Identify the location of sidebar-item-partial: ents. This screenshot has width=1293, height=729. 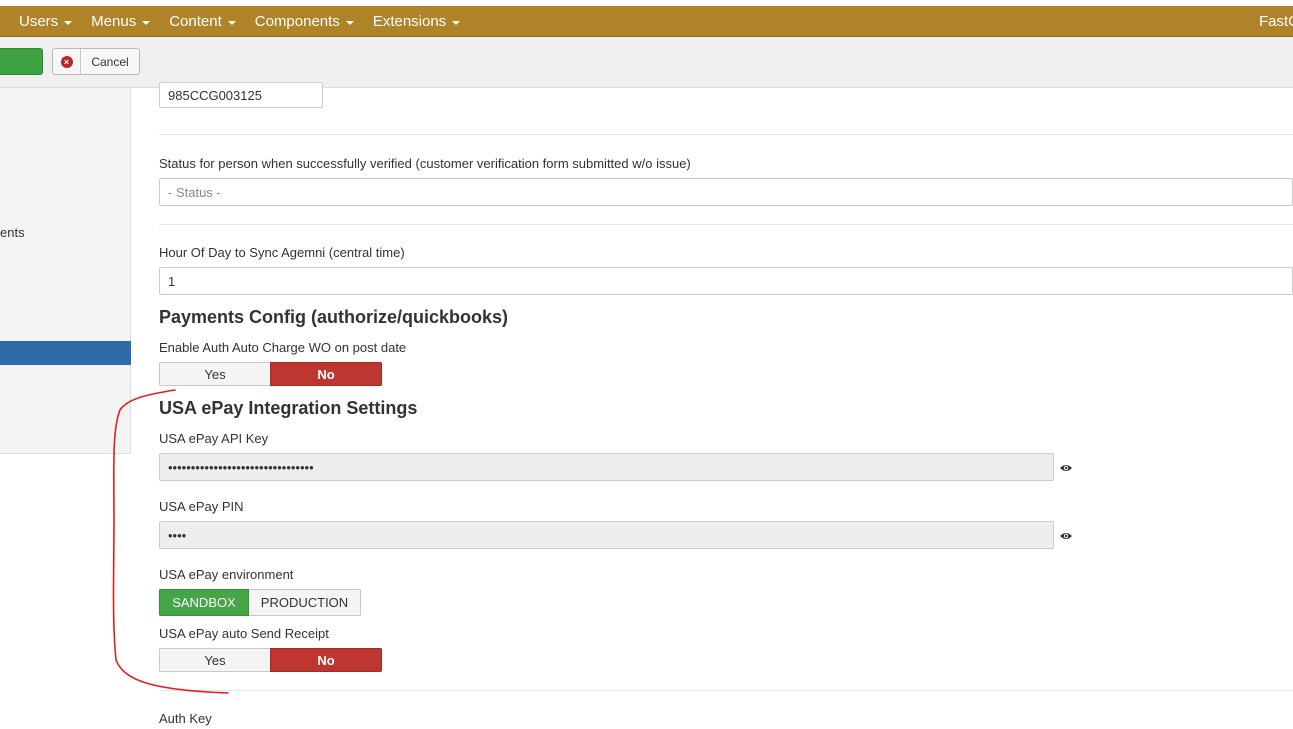
(12, 232).